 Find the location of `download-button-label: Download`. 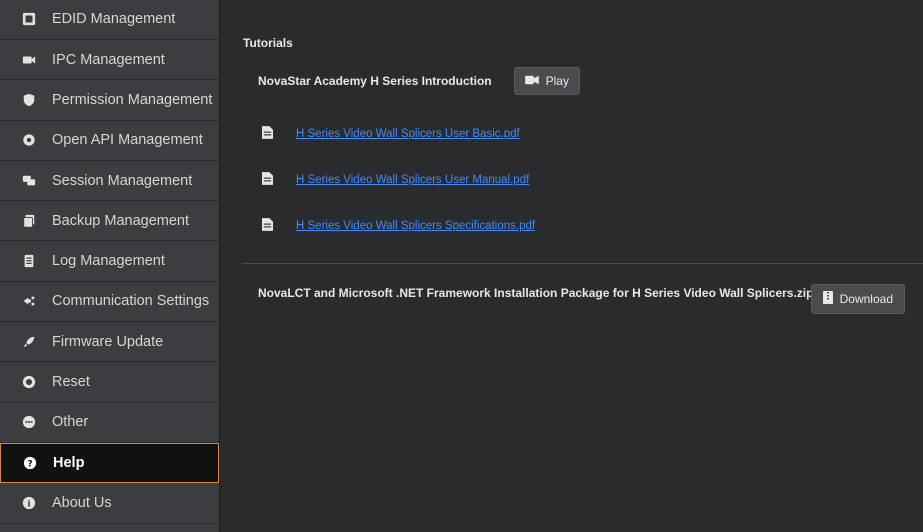

download-button-label: Download is located at coordinates (866, 299).